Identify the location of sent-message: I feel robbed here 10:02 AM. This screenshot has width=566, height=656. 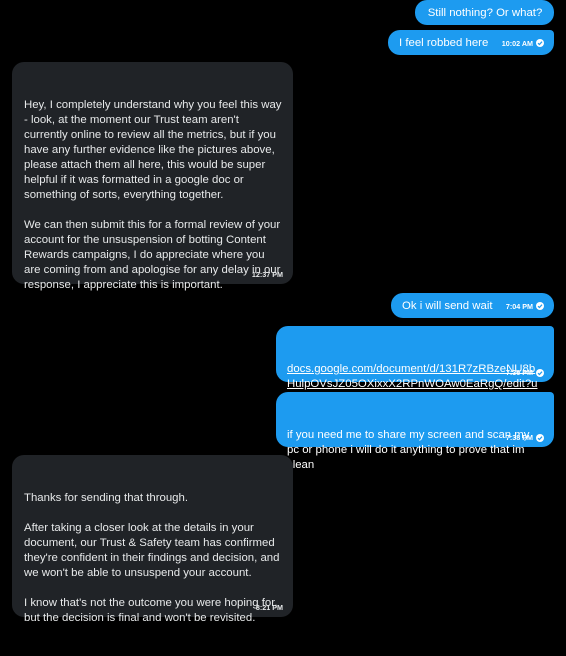
(471, 42).